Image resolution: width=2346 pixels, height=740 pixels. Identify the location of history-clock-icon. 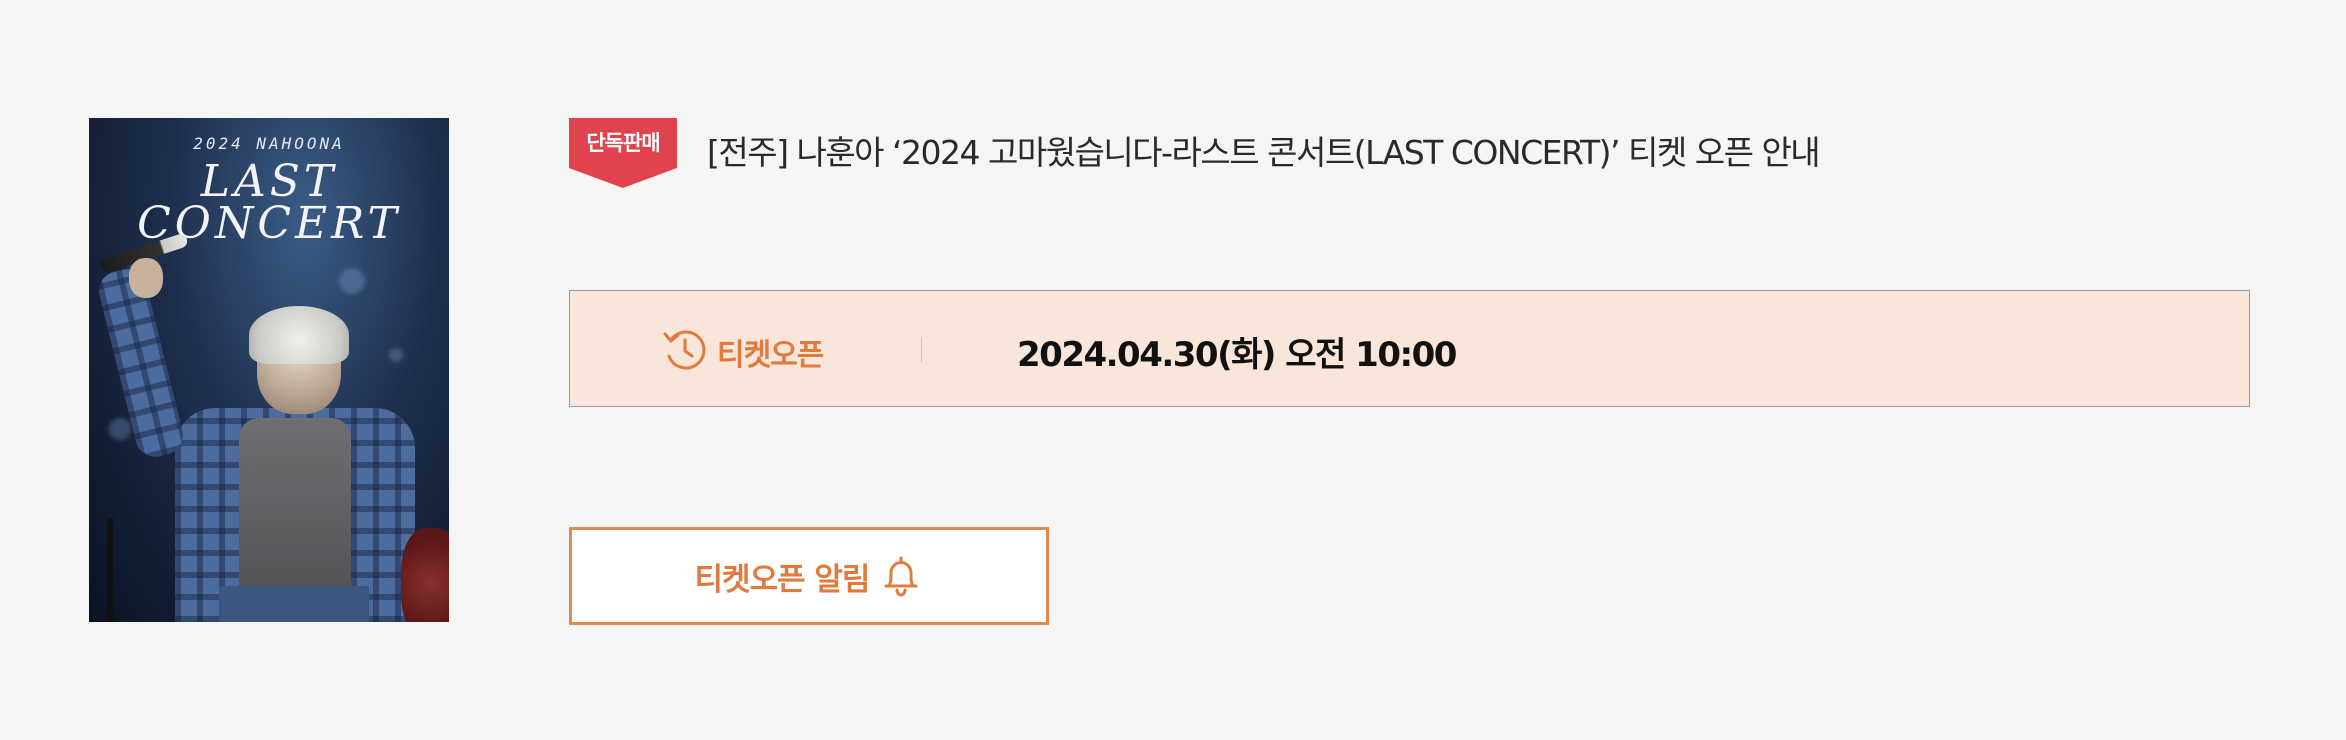
(684, 350).